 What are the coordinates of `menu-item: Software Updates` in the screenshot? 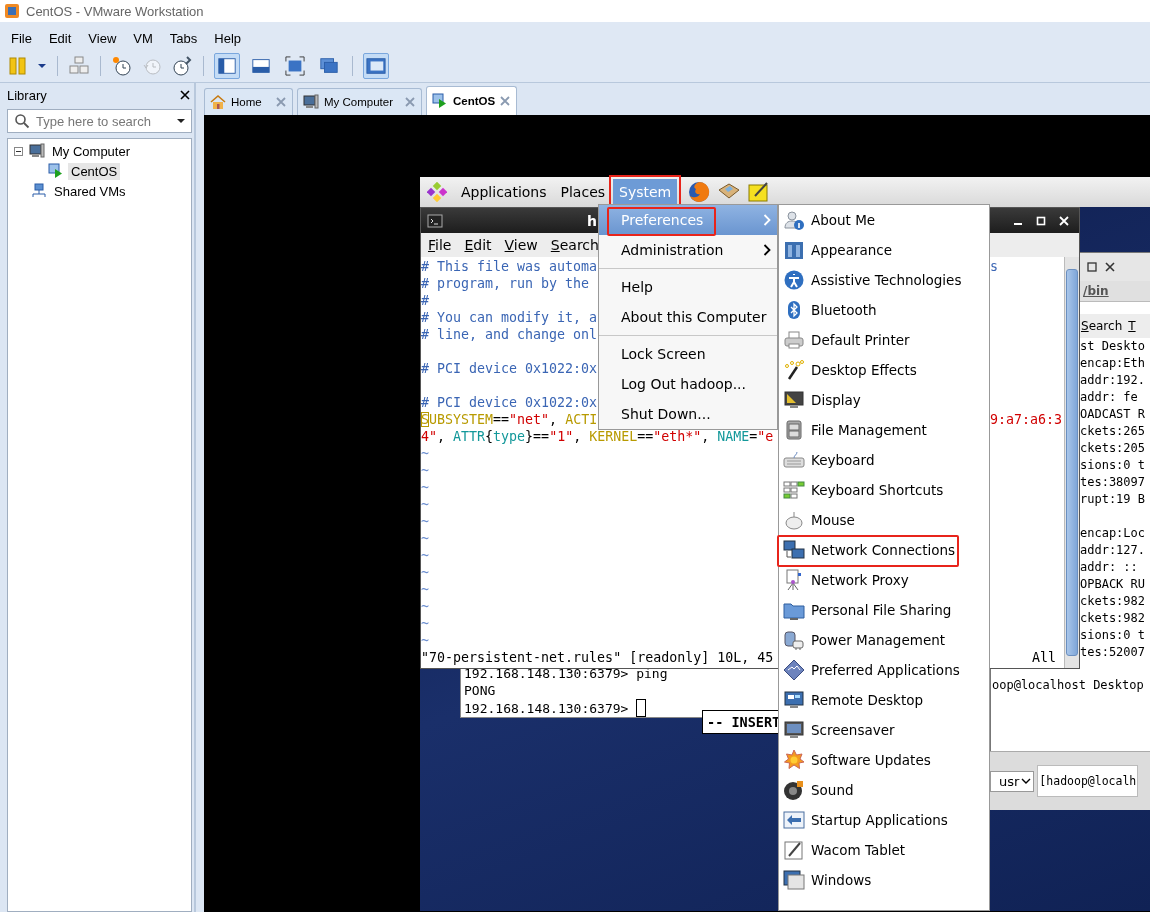 It's located at (884, 760).